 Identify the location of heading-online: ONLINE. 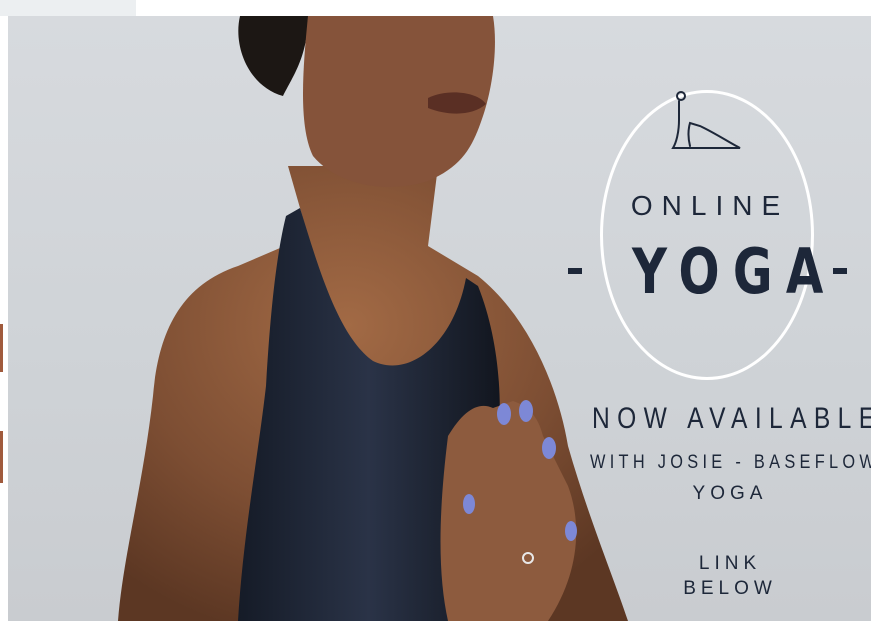
(710, 205).